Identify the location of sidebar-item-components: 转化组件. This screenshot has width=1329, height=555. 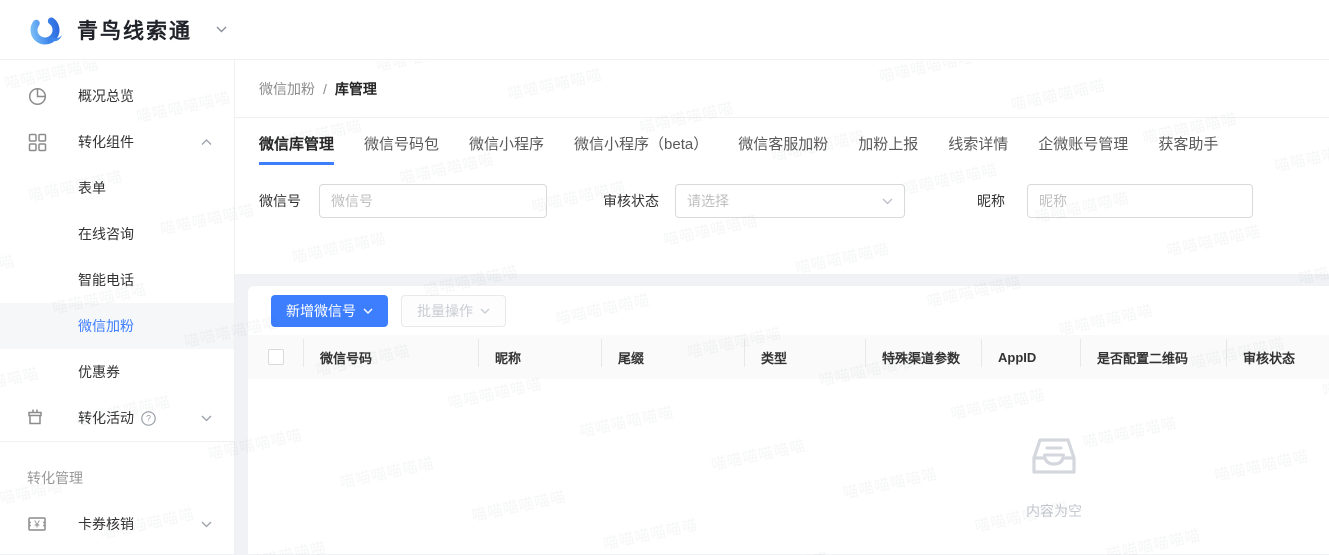
(117, 142).